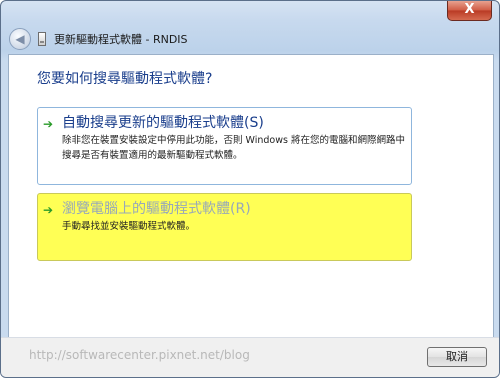  I want to click on option-description: 手動尋找並安裝驅動程式軟體。, so click(129, 226).